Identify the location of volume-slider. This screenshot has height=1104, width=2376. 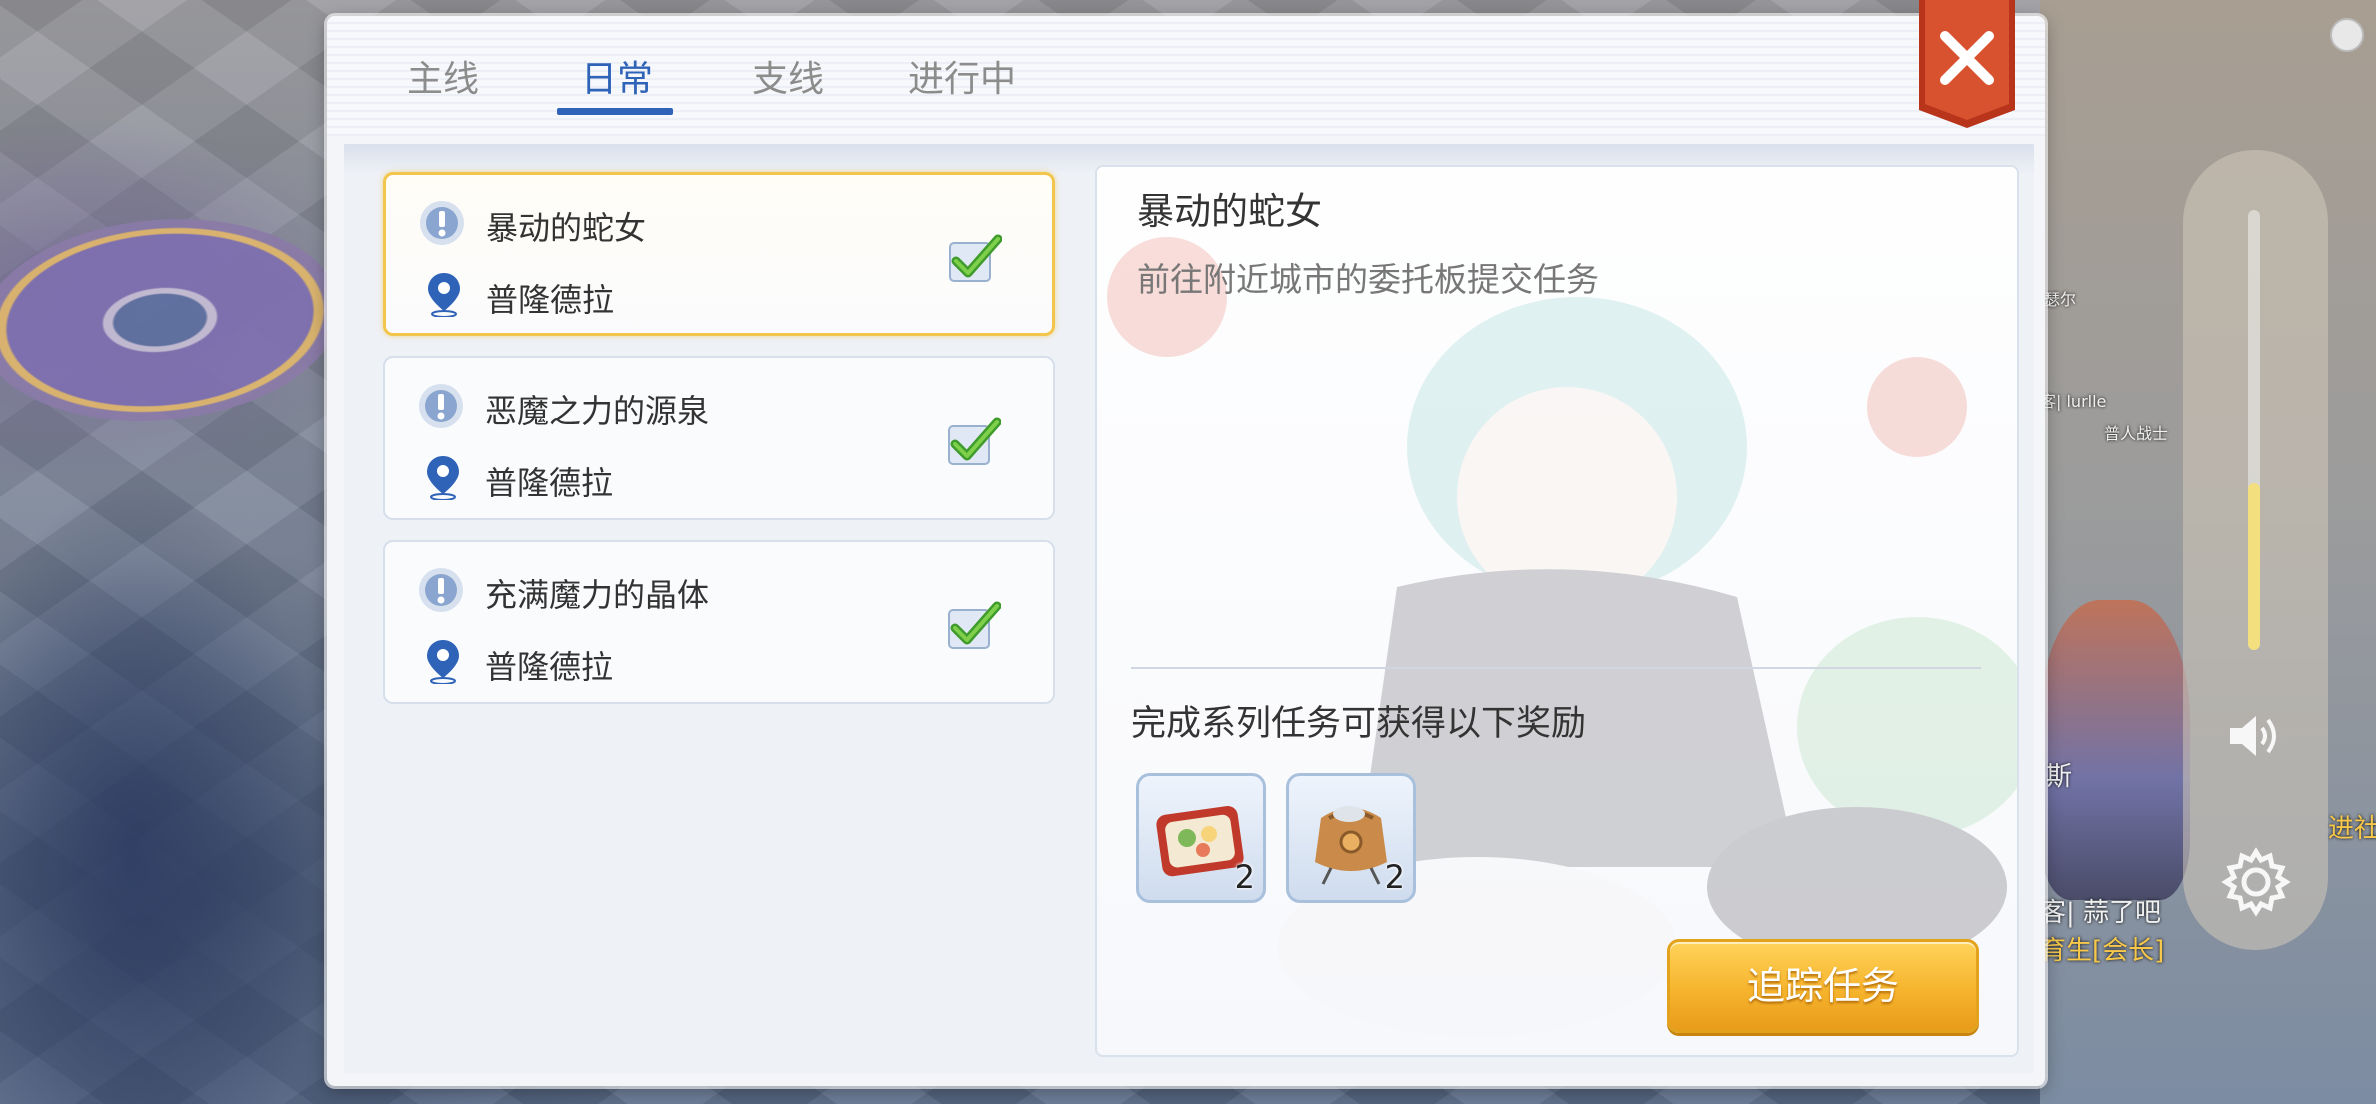
(2254, 430).